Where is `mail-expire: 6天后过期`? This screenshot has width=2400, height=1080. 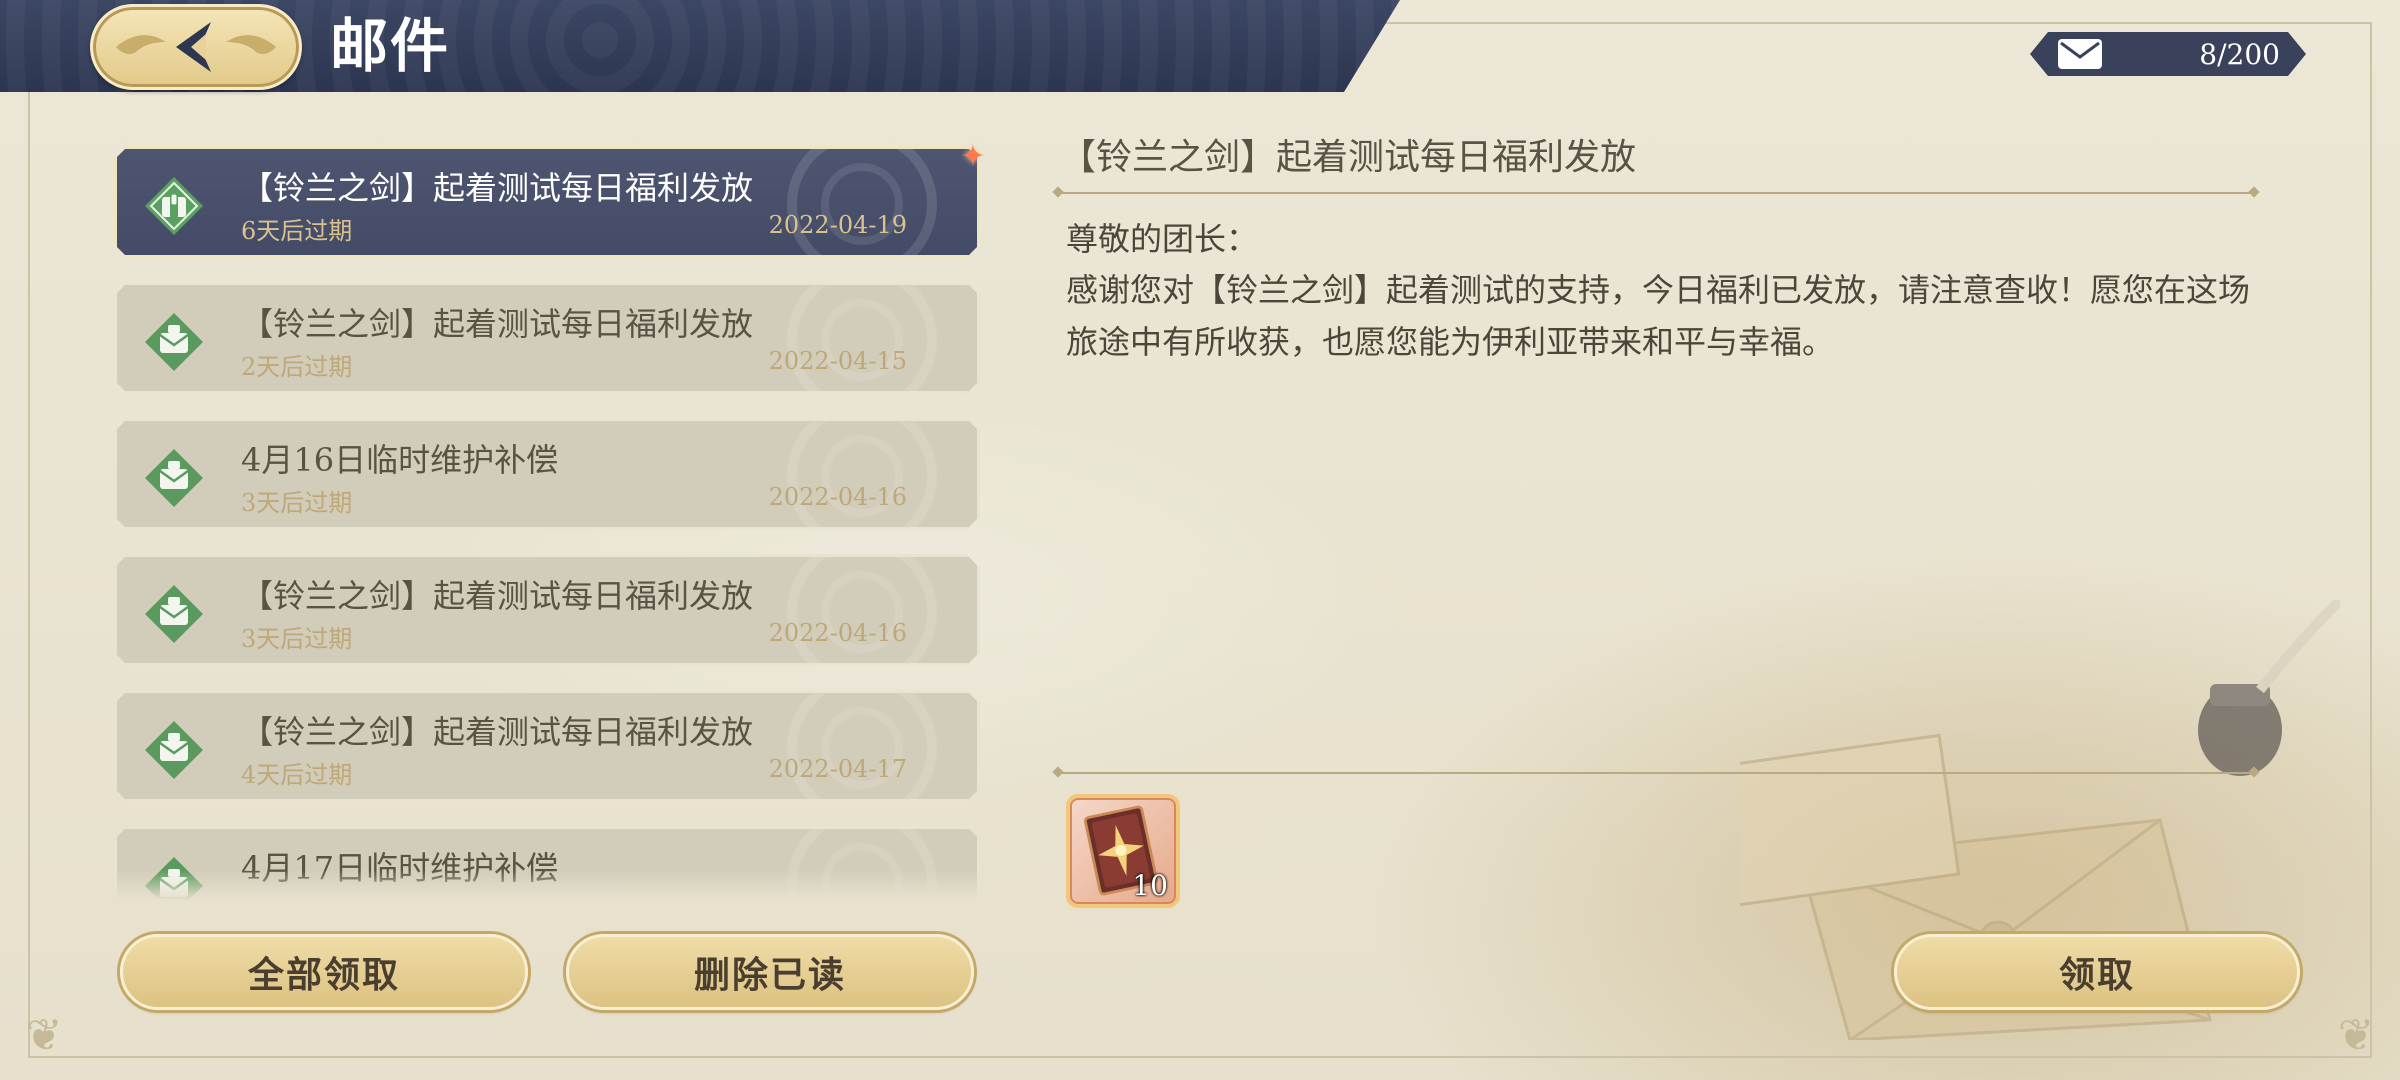
mail-expire: 6天后过期 is located at coordinates (297, 231).